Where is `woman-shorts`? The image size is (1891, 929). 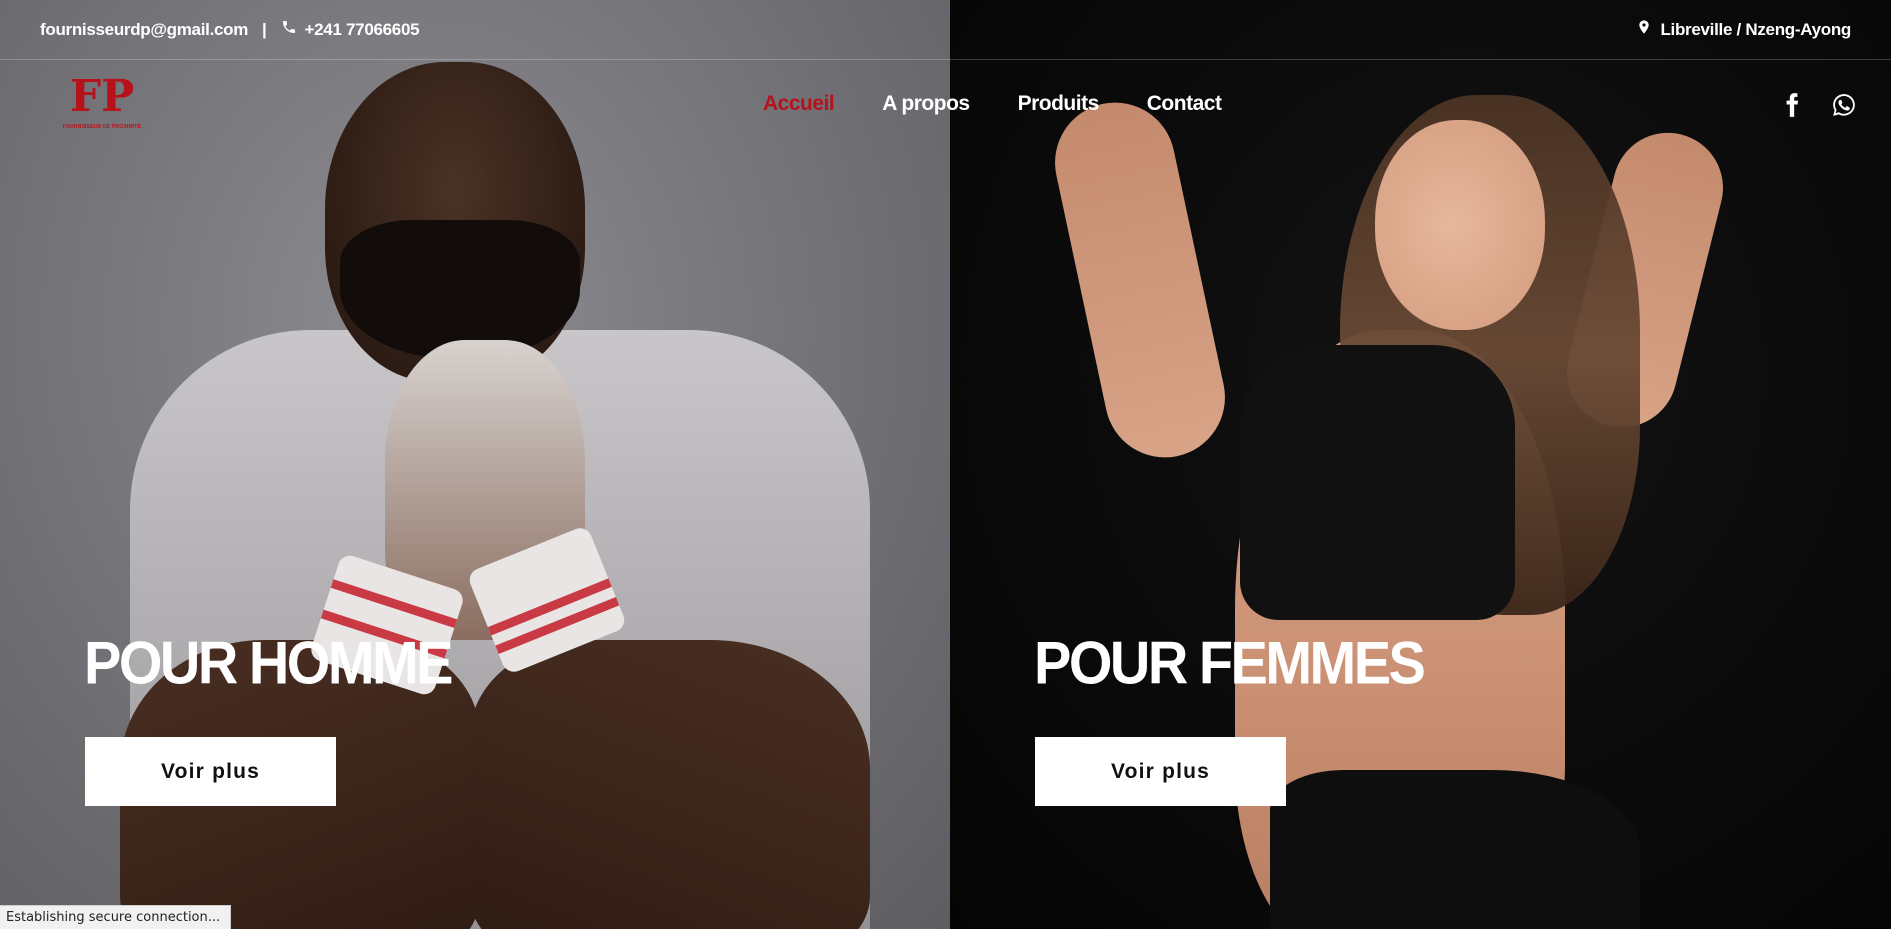 woman-shorts is located at coordinates (1455, 849).